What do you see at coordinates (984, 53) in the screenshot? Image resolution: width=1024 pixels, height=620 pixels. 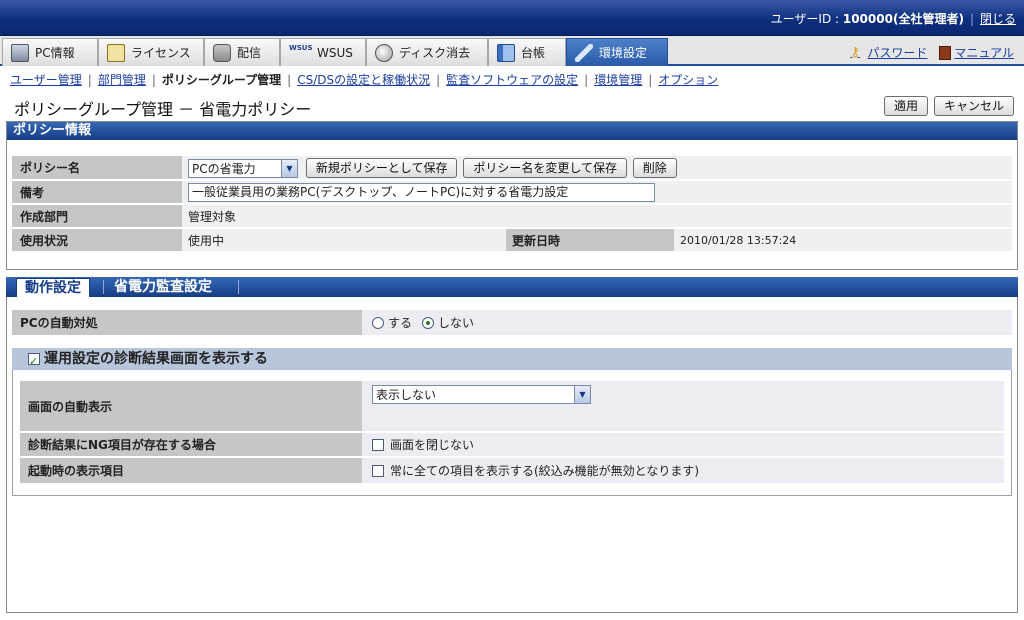 I see `manual-label: マニュアル` at bounding box center [984, 53].